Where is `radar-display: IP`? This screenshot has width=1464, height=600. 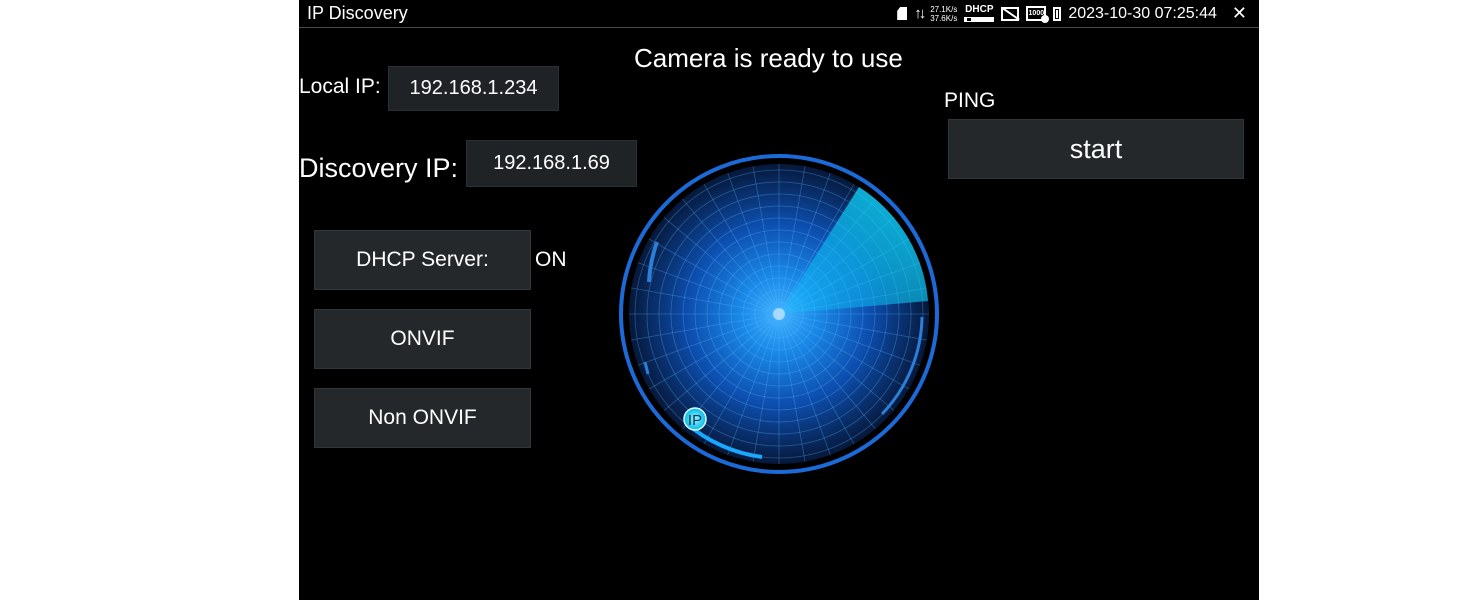
radar-display: IP is located at coordinates (779, 314).